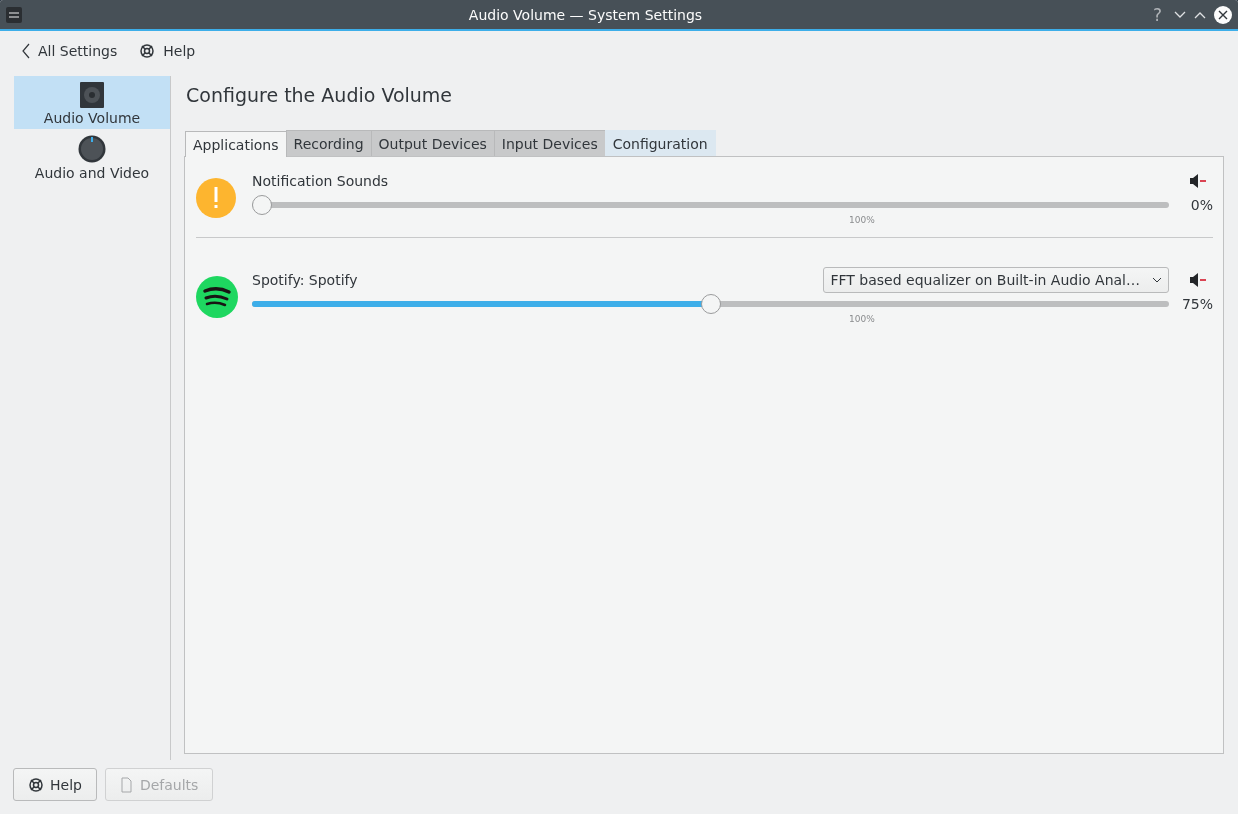 This screenshot has width=1238, height=814. I want to click on tab: Applications, so click(236, 144).